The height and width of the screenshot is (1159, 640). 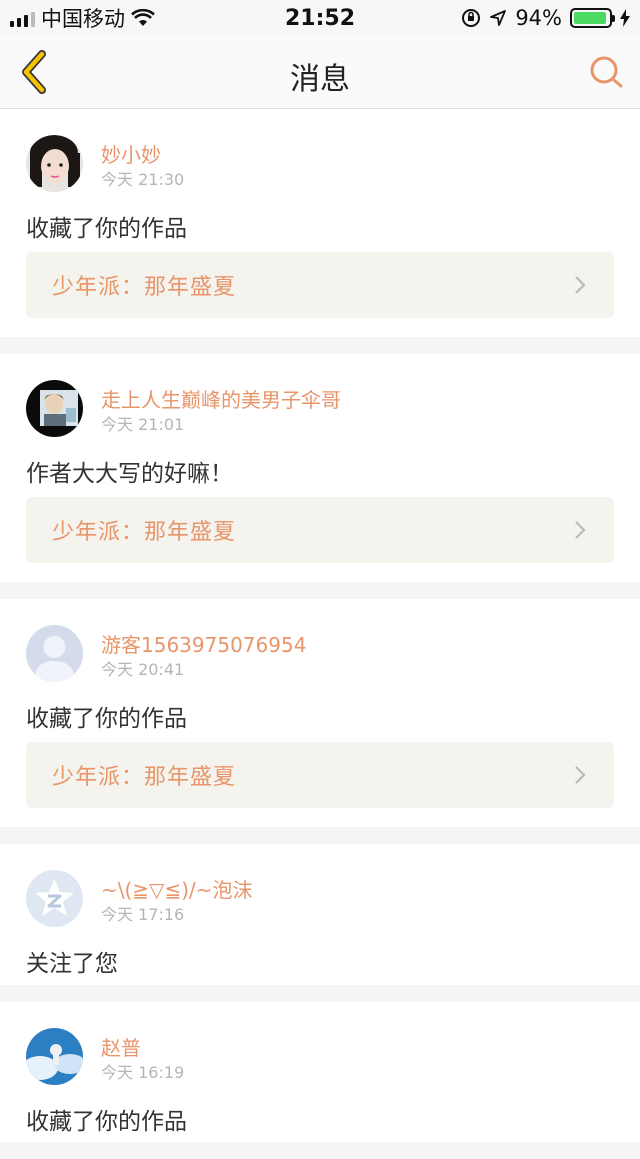 I want to click on page-title: 消息, so click(x=320, y=79).